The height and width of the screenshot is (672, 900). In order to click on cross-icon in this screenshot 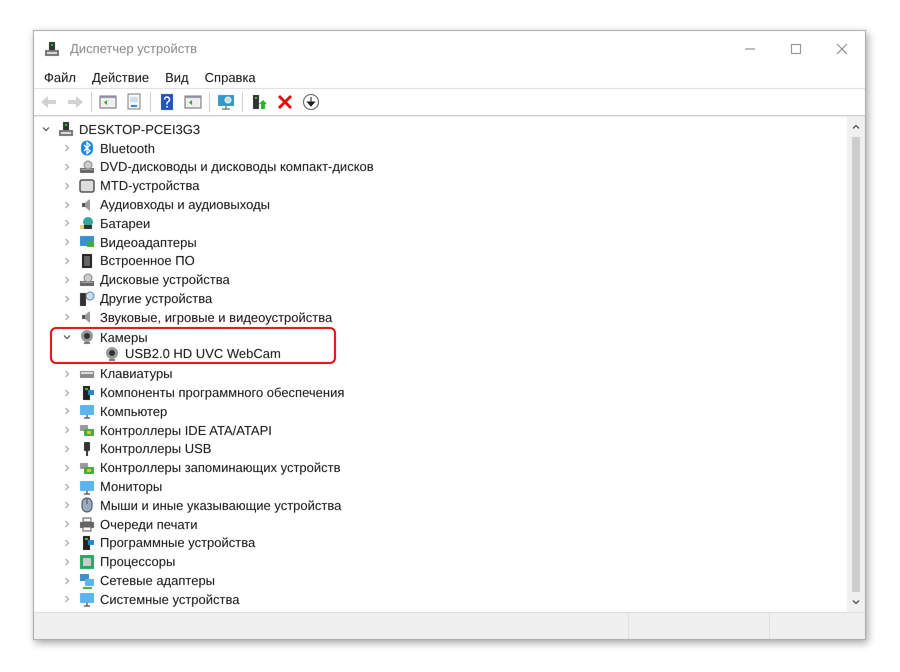, I will do `click(285, 102)`.